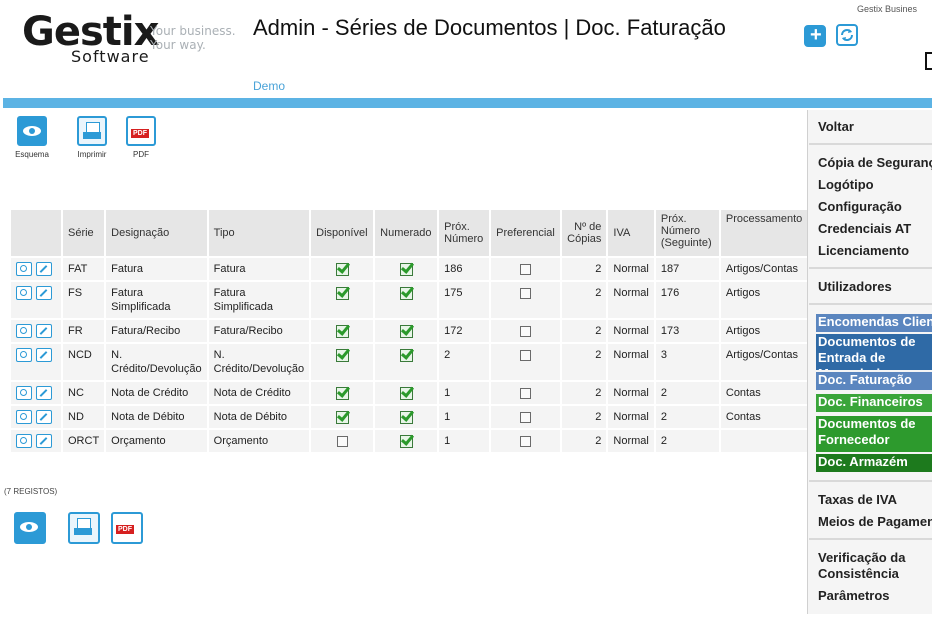  Describe the element at coordinates (874, 434) in the screenshot. I see `sidebar-item-supplier-docs: Documentos de Fornecedor` at that location.